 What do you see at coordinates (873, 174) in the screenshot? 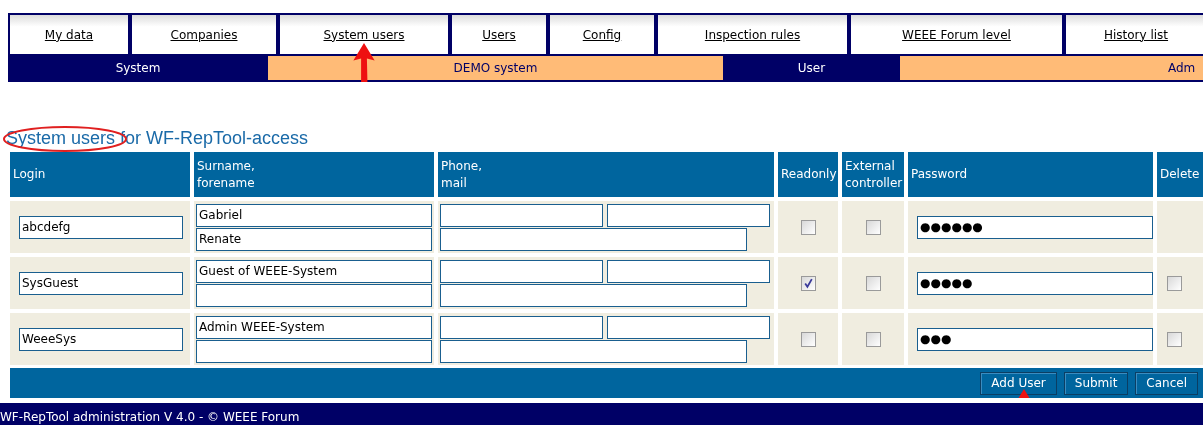
I see `column-header: External controller` at bounding box center [873, 174].